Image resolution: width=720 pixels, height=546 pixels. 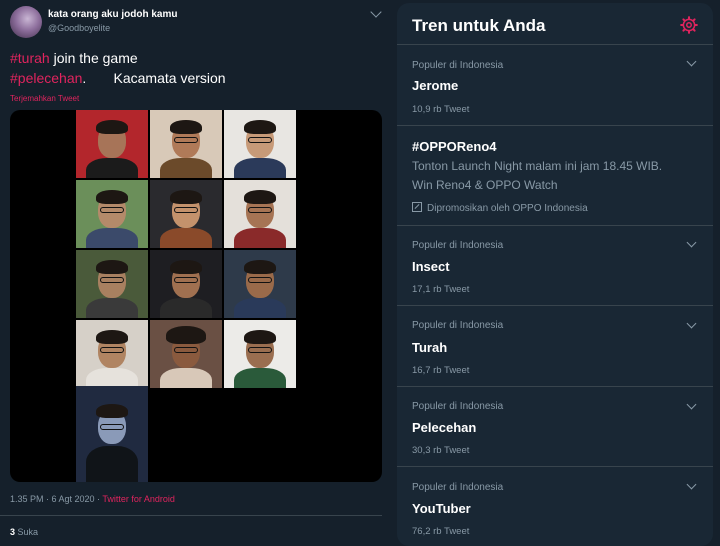 I want to click on tweet-text-line-1: #turah join the game, so click(x=74, y=58).